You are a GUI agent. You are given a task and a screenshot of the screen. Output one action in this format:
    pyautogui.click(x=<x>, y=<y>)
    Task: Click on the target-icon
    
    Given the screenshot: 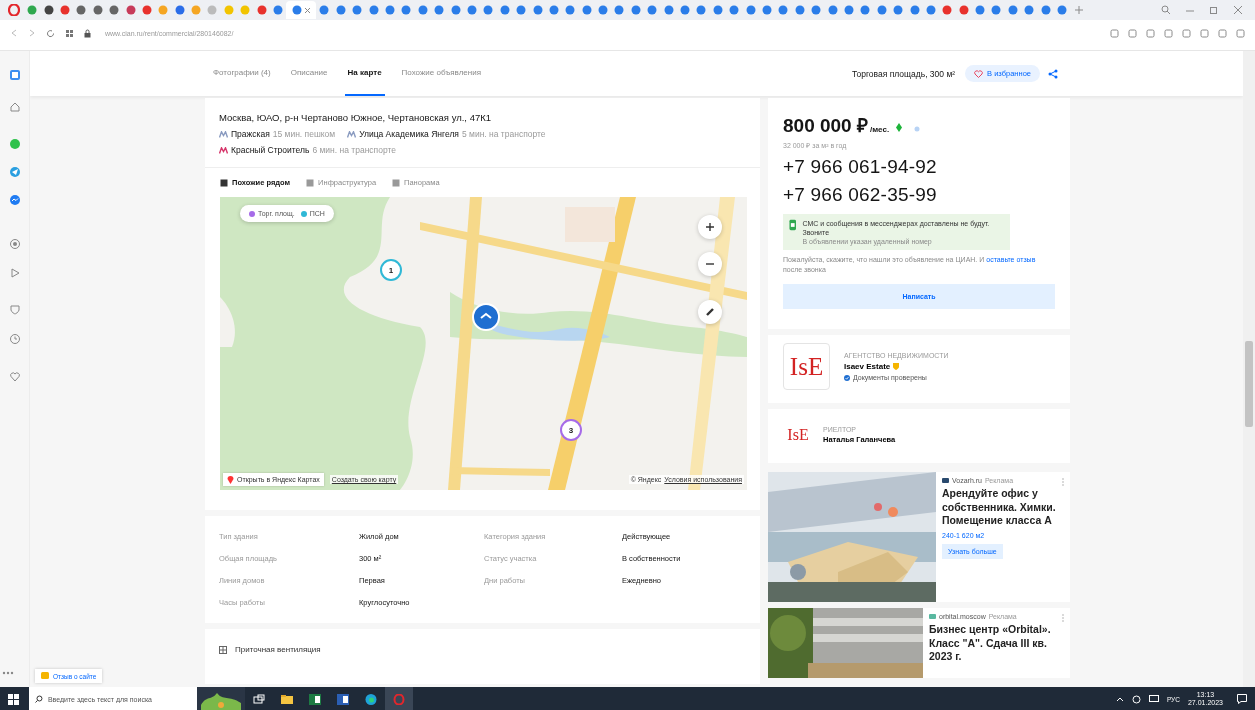 What is the action you would take?
    pyautogui.click(x=14, y=244)
    